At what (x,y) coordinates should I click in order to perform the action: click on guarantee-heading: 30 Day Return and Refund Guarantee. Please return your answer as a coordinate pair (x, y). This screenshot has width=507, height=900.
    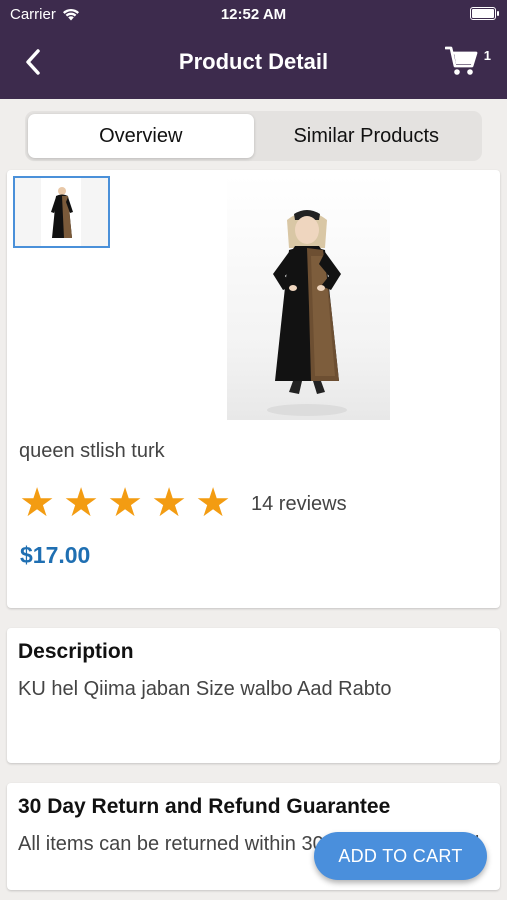
    Looking at the image, I should click on (204, 806).